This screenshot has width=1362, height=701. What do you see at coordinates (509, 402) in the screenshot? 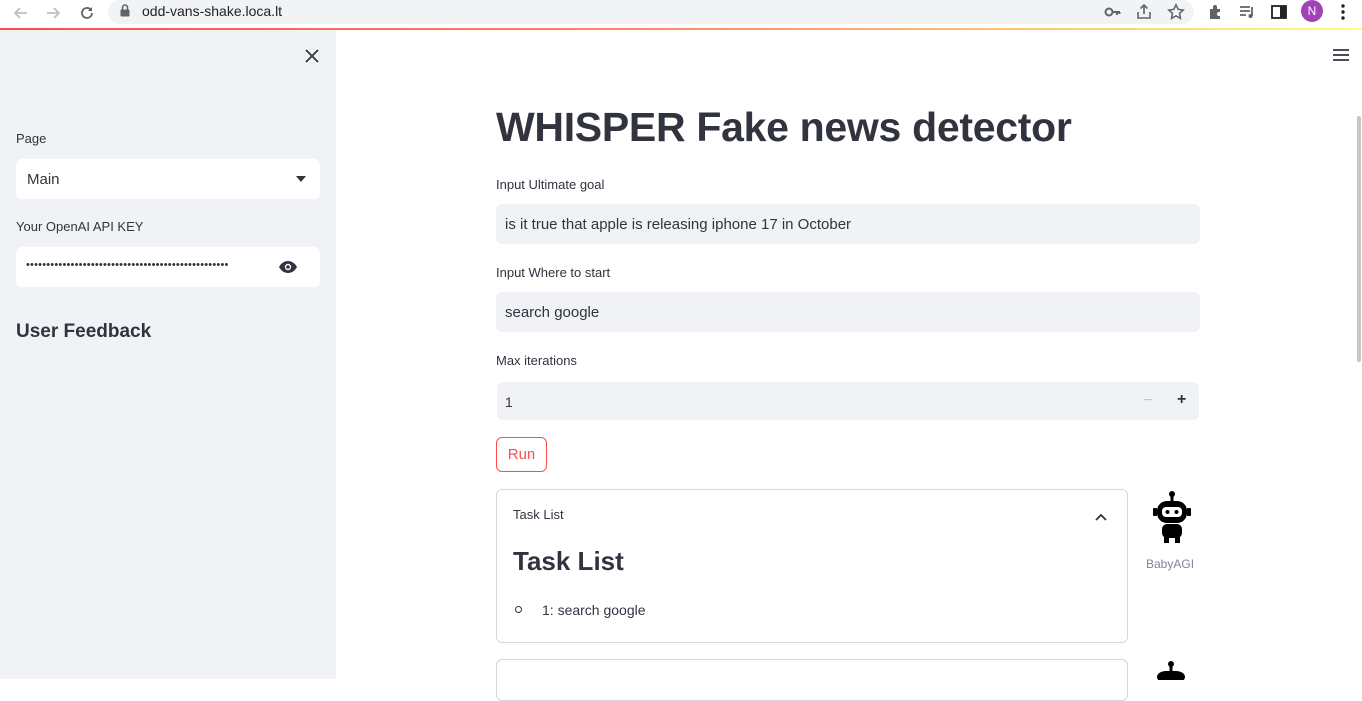
I see `max-iterations-value: 1` at bounding box center [509, 402].